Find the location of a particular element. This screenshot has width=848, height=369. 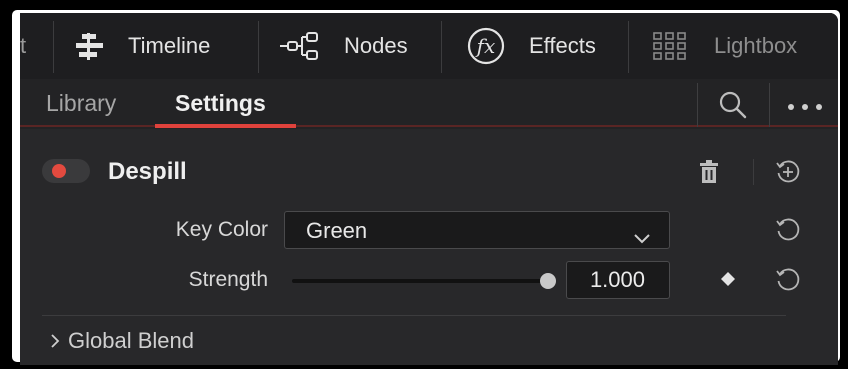

section-divider is located at coordinates (414, 315).